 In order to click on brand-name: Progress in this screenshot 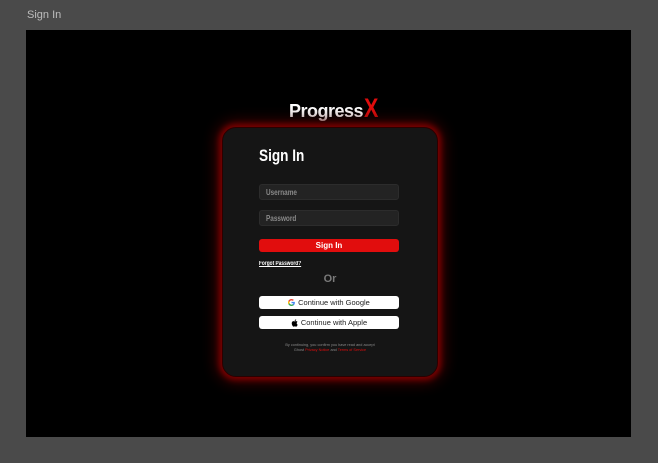, I will do `click(326, 111)`.